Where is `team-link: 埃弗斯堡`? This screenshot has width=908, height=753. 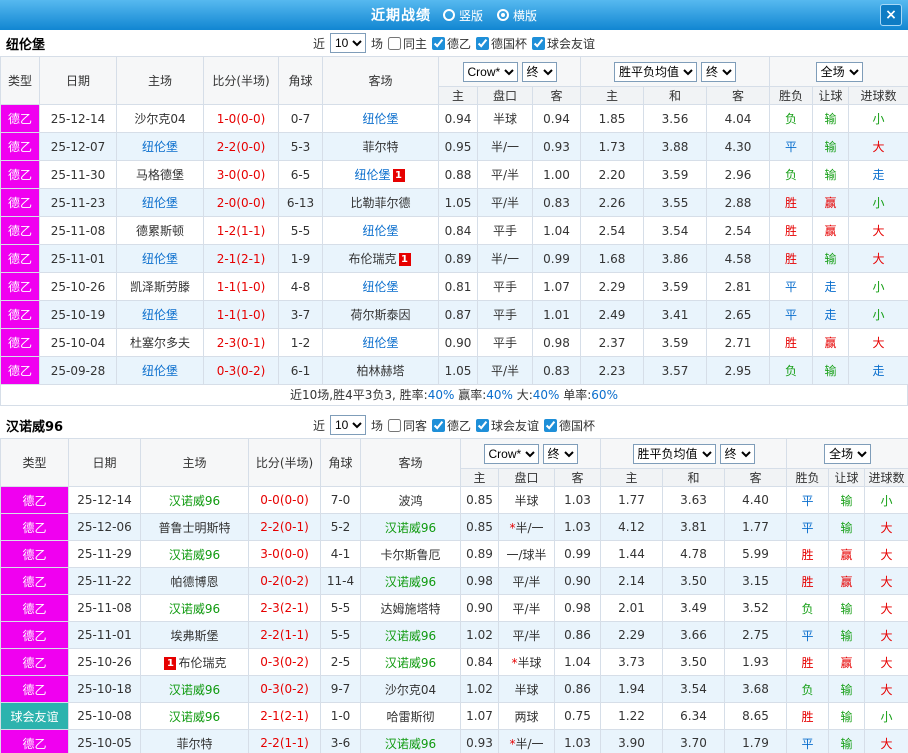
team-link: 埃弗斯堡 is located at coordinates (194, 636).